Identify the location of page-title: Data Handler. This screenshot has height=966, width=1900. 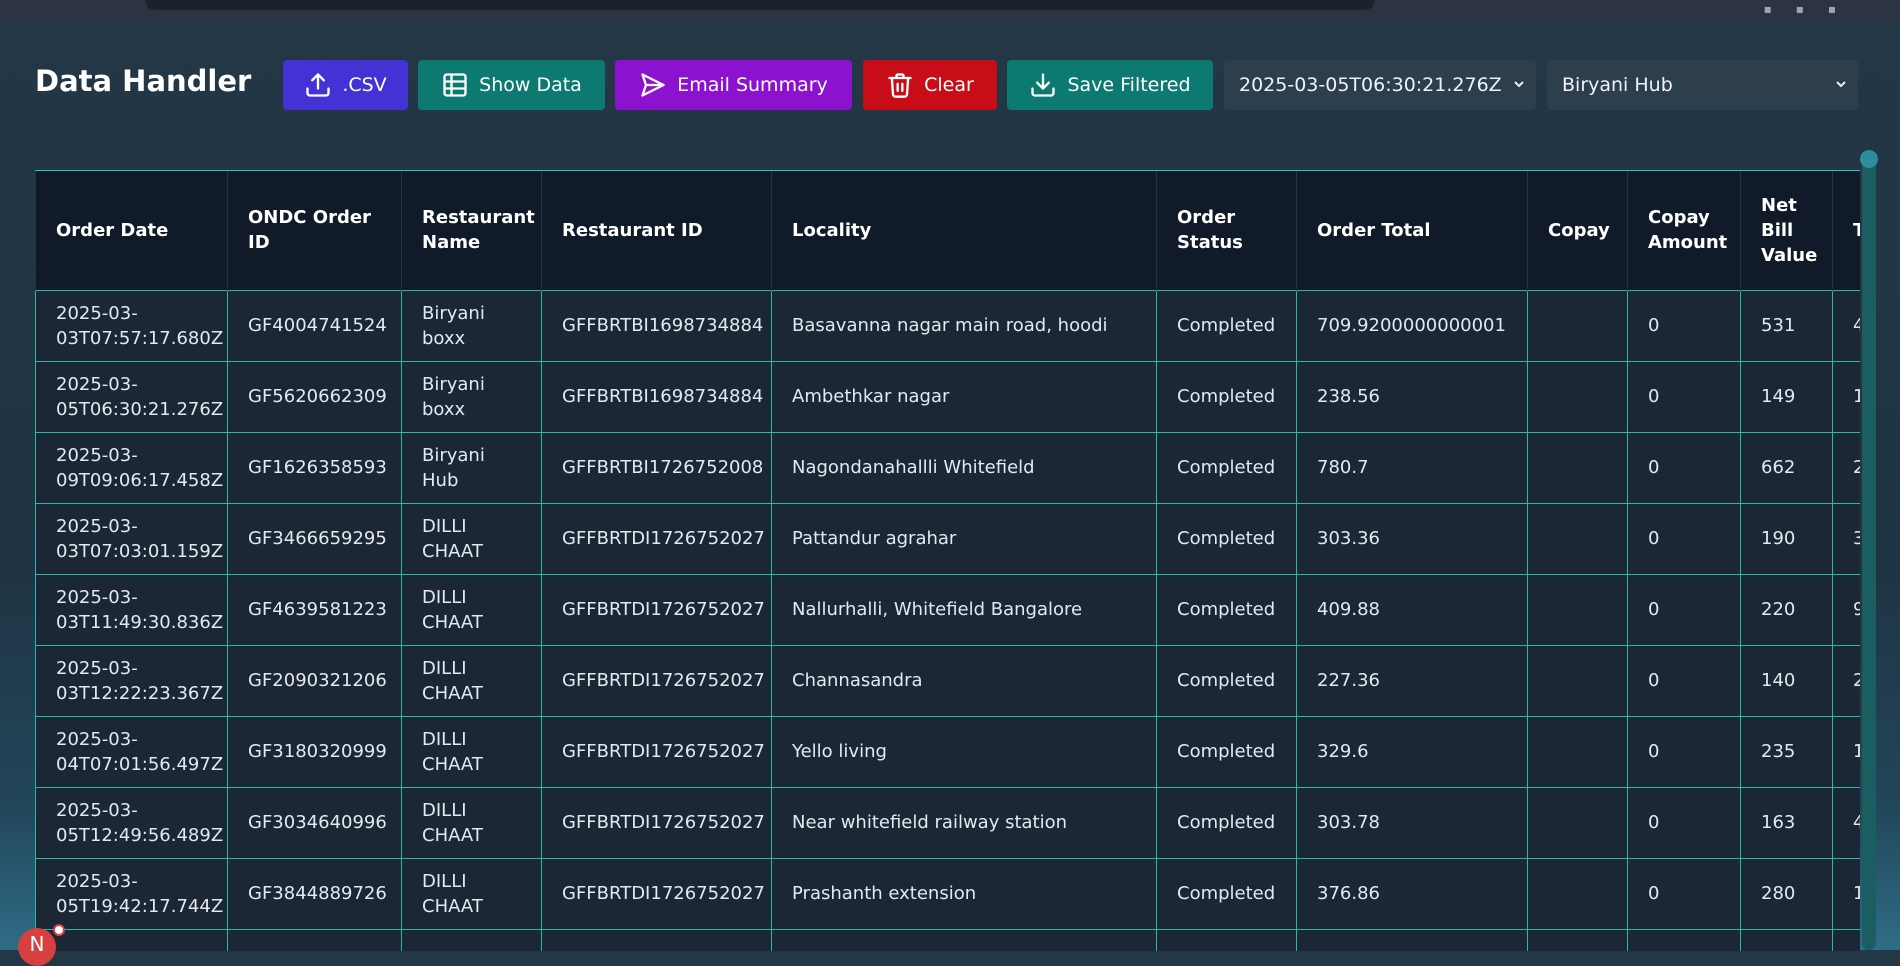
(143, 81).